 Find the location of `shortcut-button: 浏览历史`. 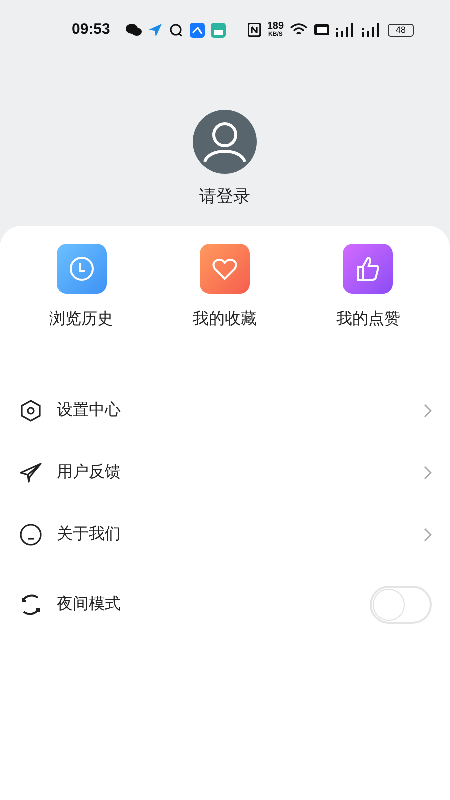

shortcut-button: 浏览历史 is located at coordinates (82, 288).